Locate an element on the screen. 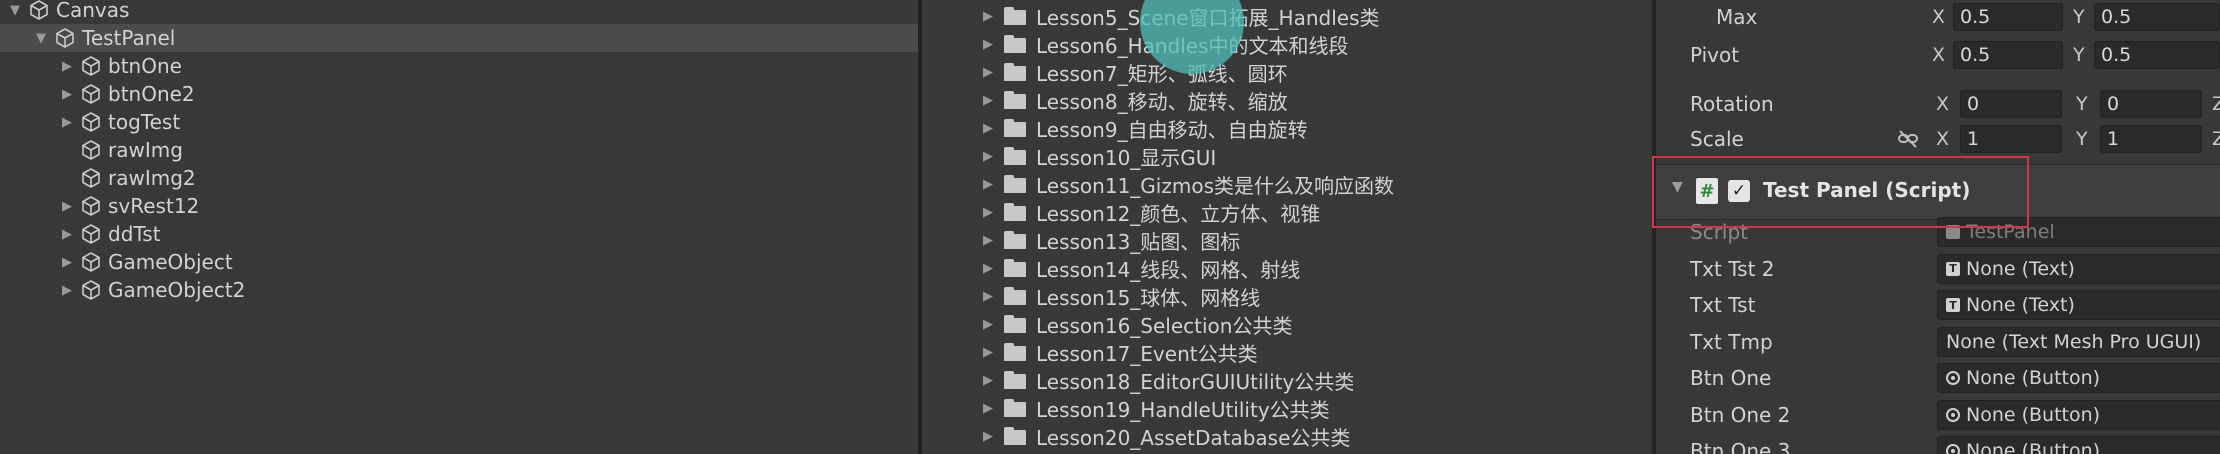  folder-label: Lesson11_Gizmos类是什么及响应函数 is located at coordinates (1215, 185).